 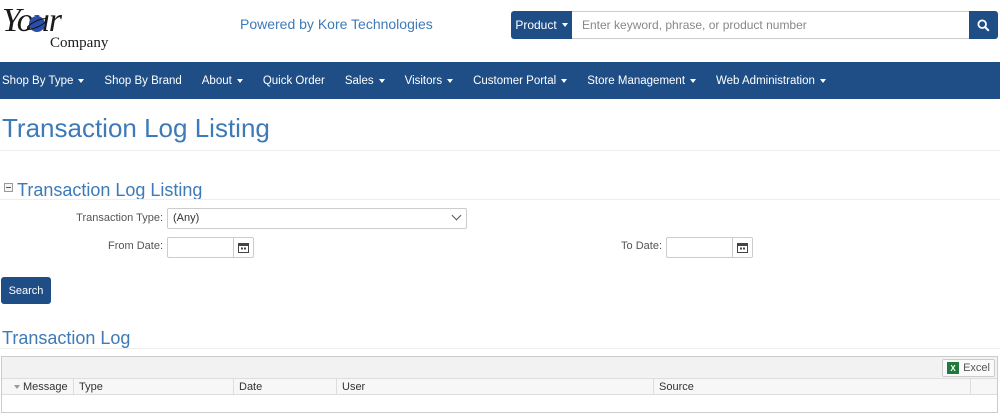 What do you see at coordinates (110, 190) in the screenshot?
I see `filter-section-title: Transaction Log Listing` at bounding box center [110, 190].